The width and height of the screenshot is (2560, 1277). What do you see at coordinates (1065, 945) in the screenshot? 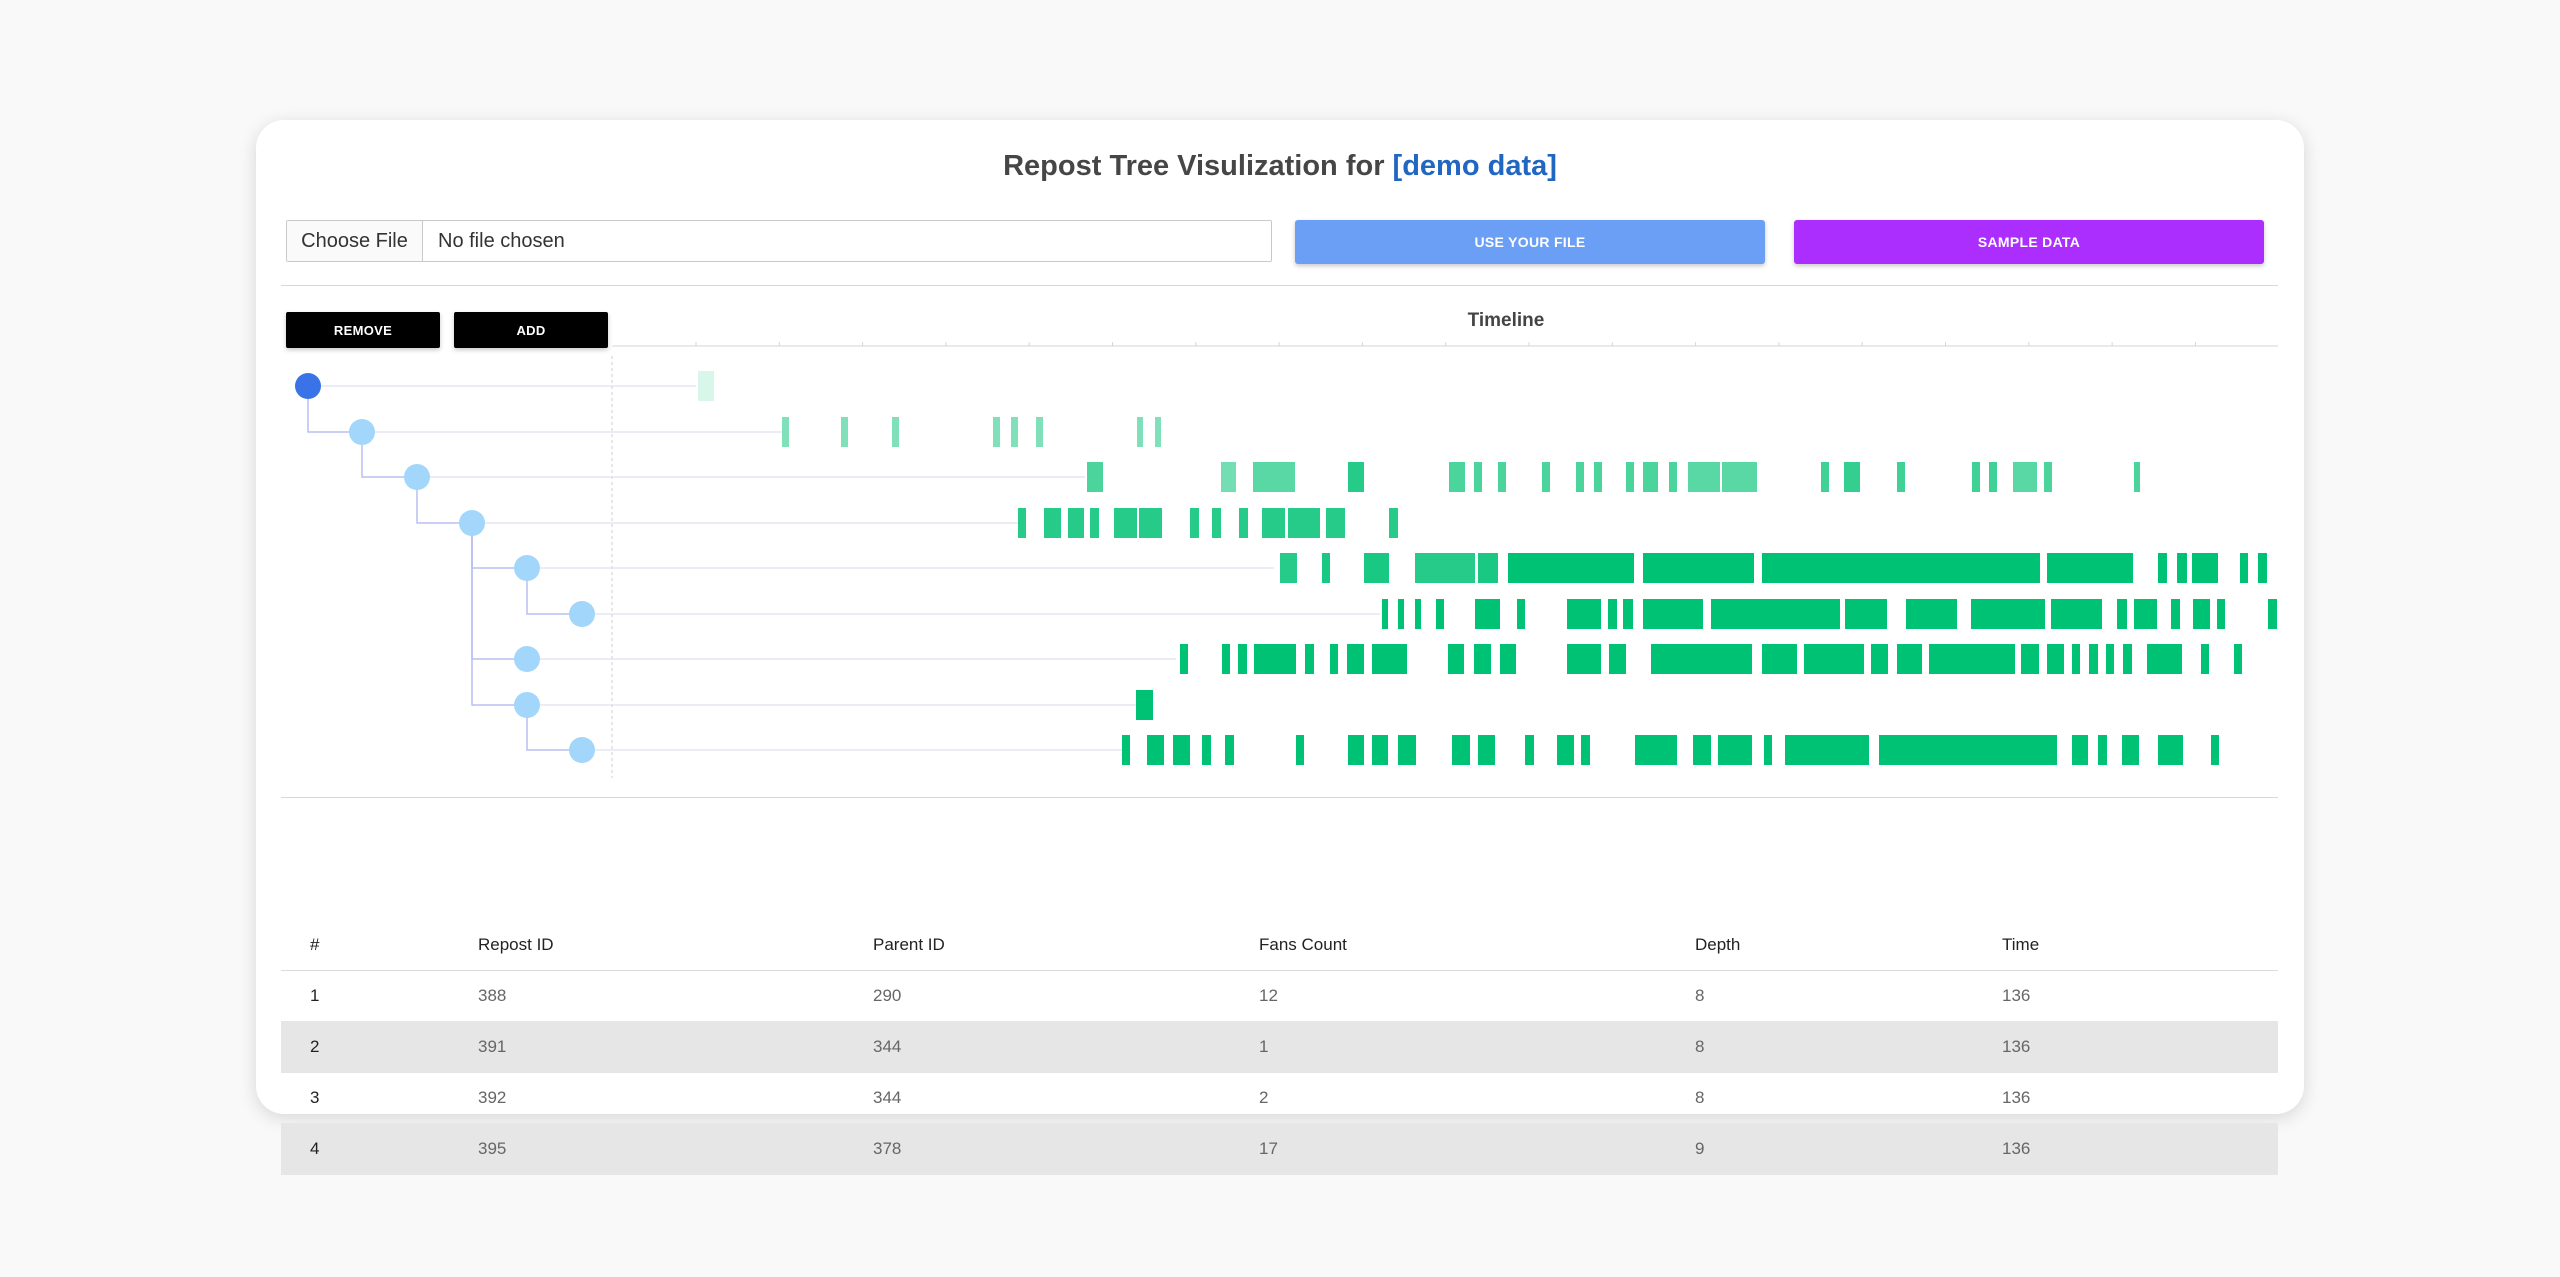
I see `col-header-parent-id: Parent ID` at bounding box center [1065, 945].